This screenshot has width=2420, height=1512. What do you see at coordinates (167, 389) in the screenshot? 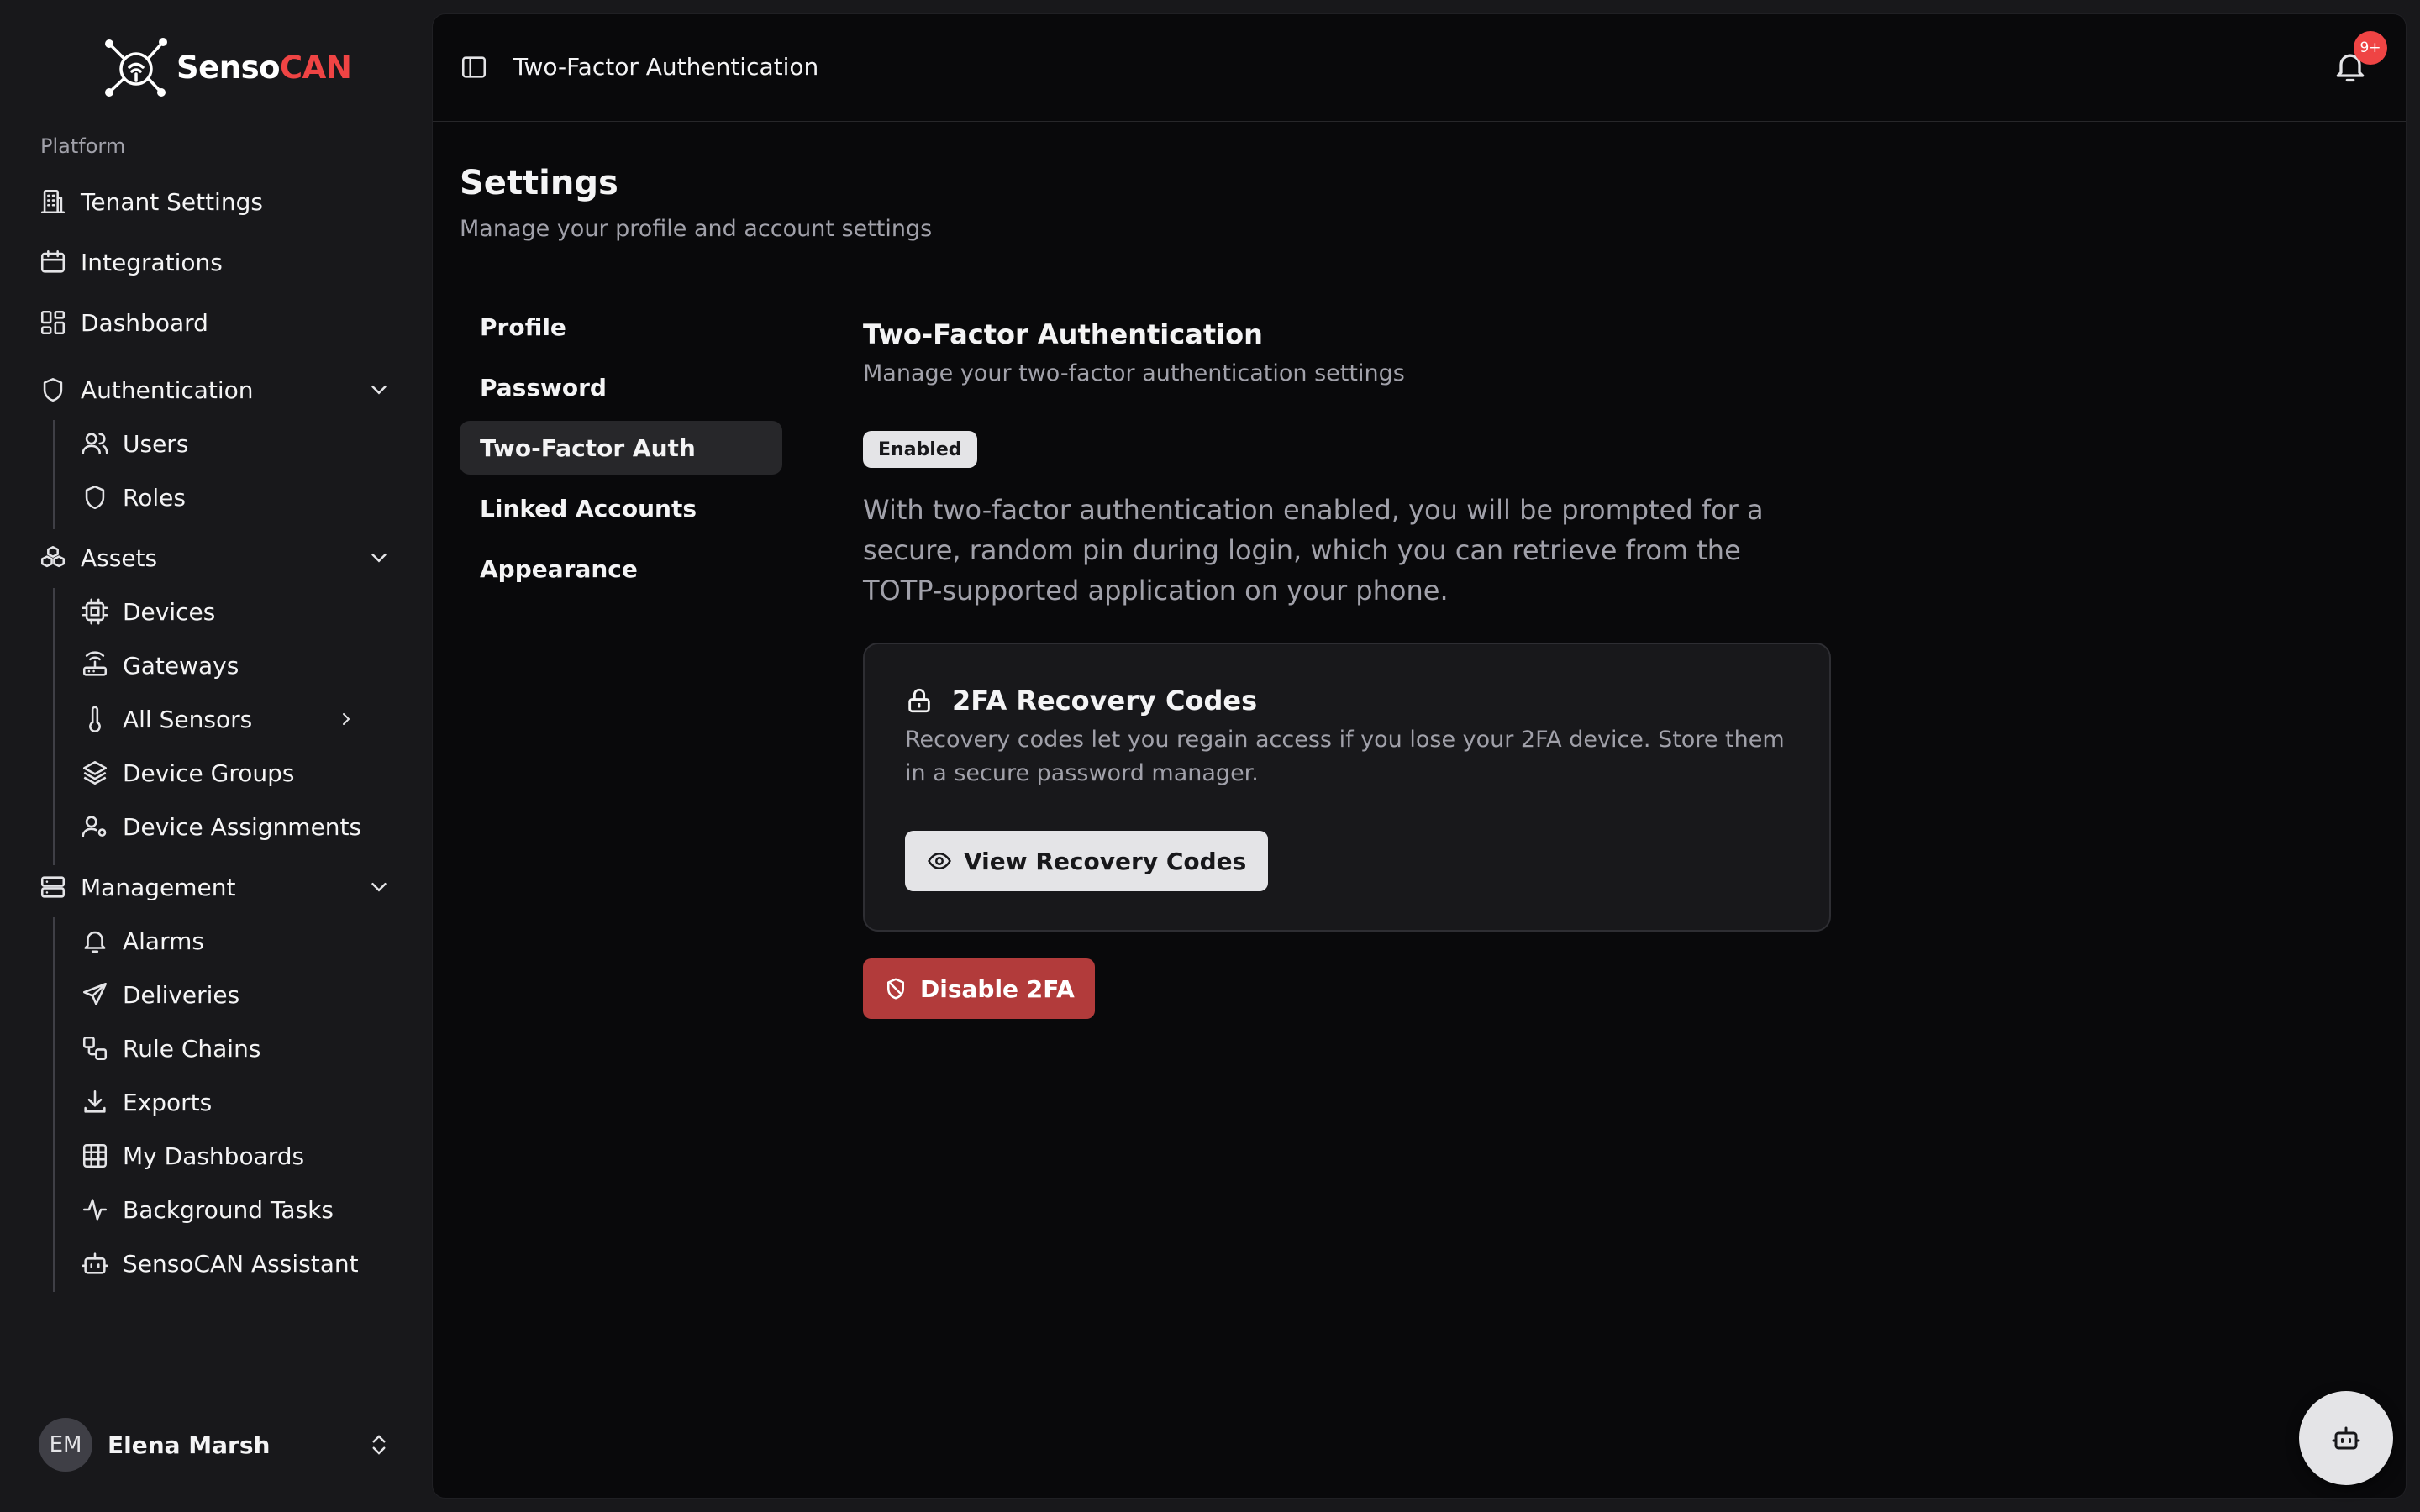
I see `sidebar-item-label: Authentication` at bounding box center [167, 389].